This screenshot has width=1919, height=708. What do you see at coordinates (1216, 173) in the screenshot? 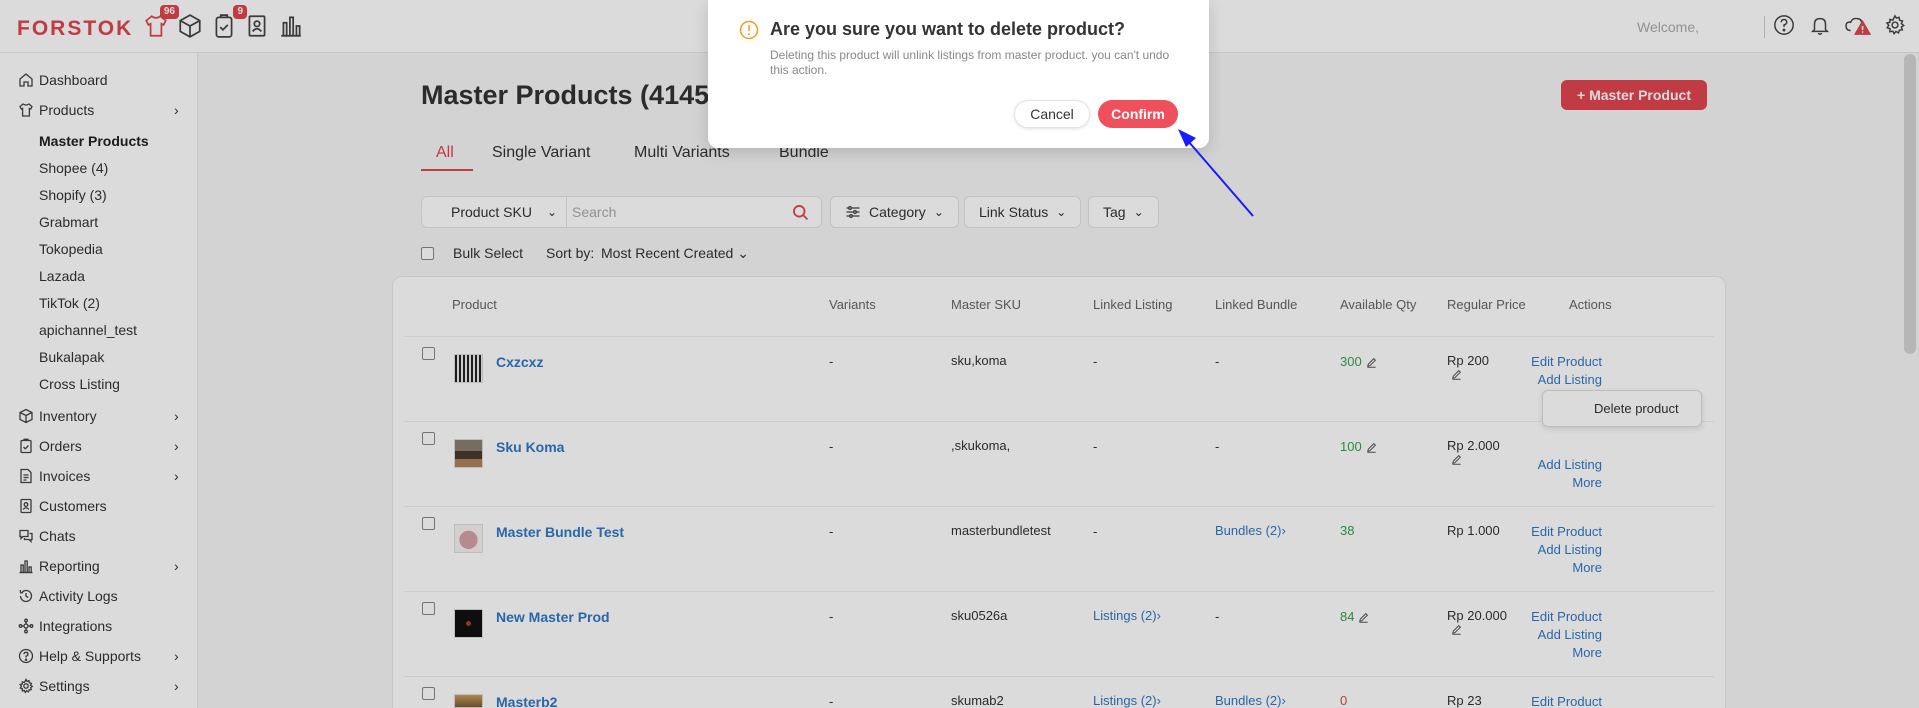
I see `annotation-arrow` at bounding box center [1216, 173].